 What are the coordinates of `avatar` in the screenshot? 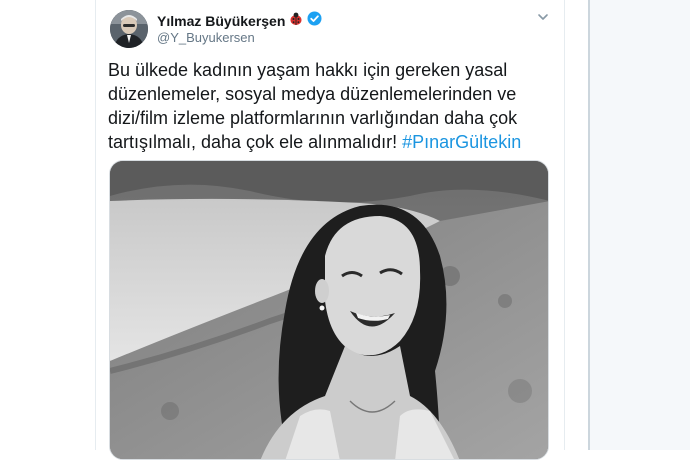 It's located at (129, 29).